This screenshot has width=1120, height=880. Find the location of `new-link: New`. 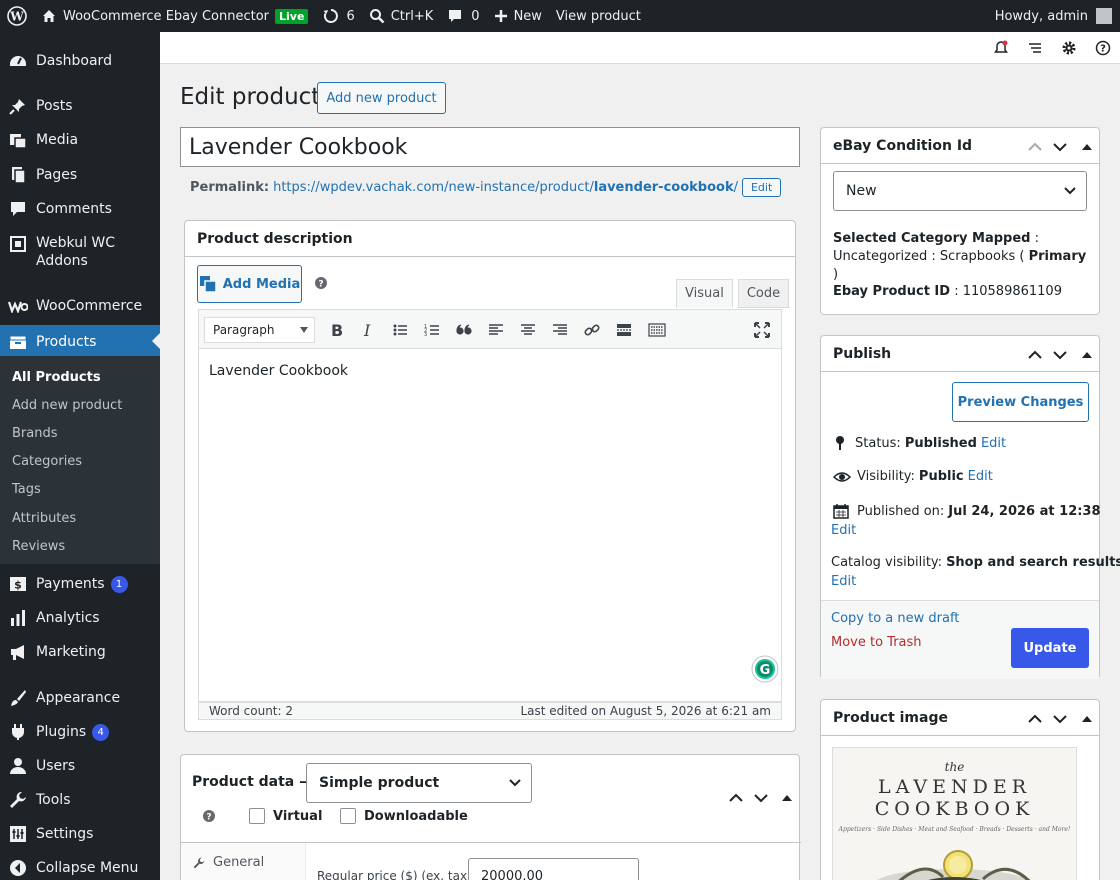

new-link: New is located at coordinates (518, 16).